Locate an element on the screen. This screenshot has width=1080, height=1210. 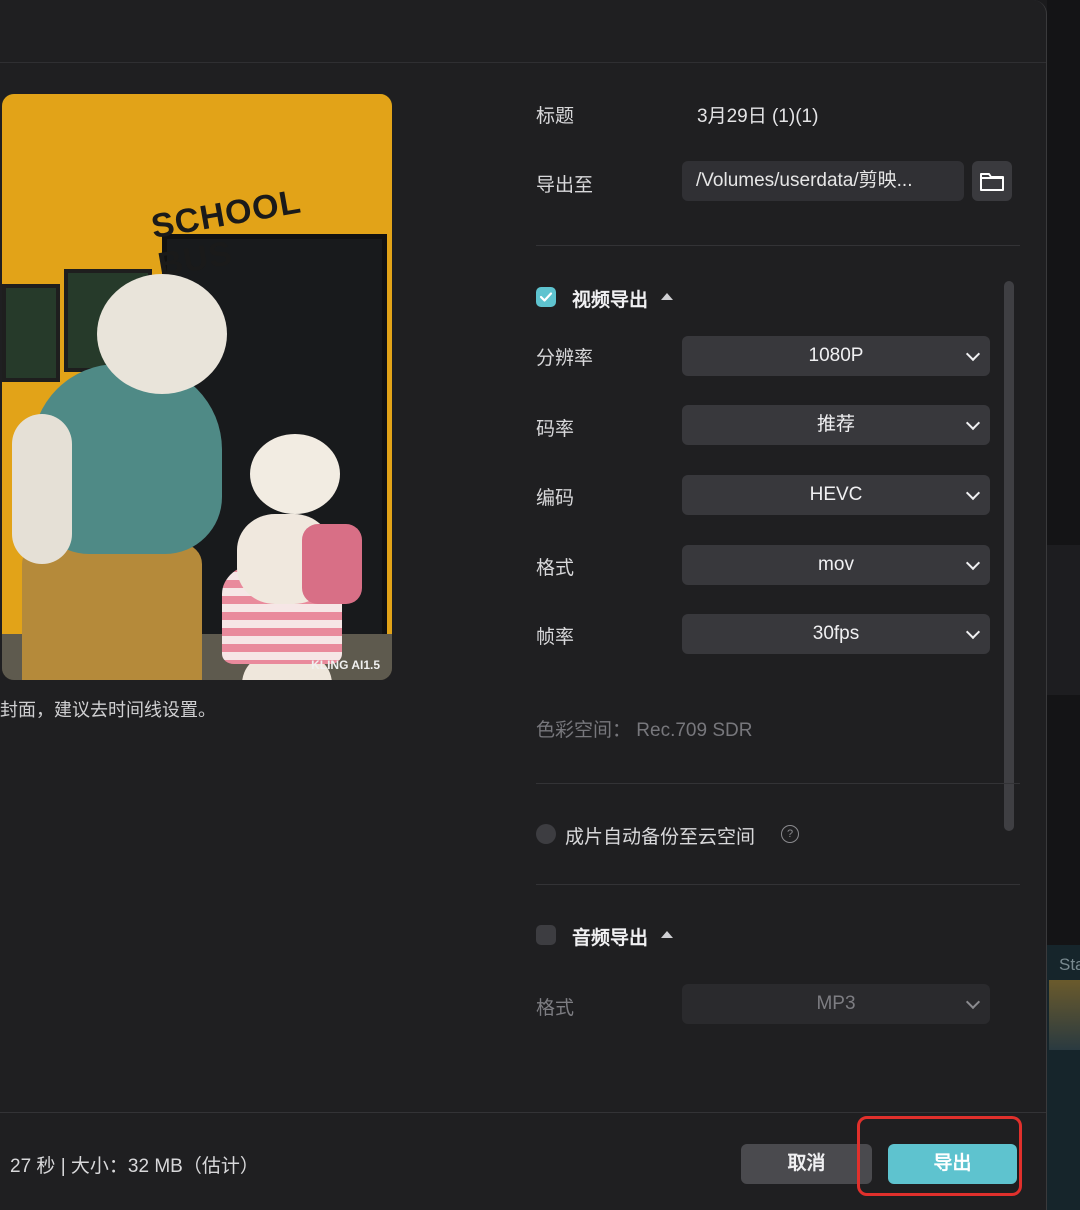
audio-format-select: MP3 is located at coordinates (836, 1004).